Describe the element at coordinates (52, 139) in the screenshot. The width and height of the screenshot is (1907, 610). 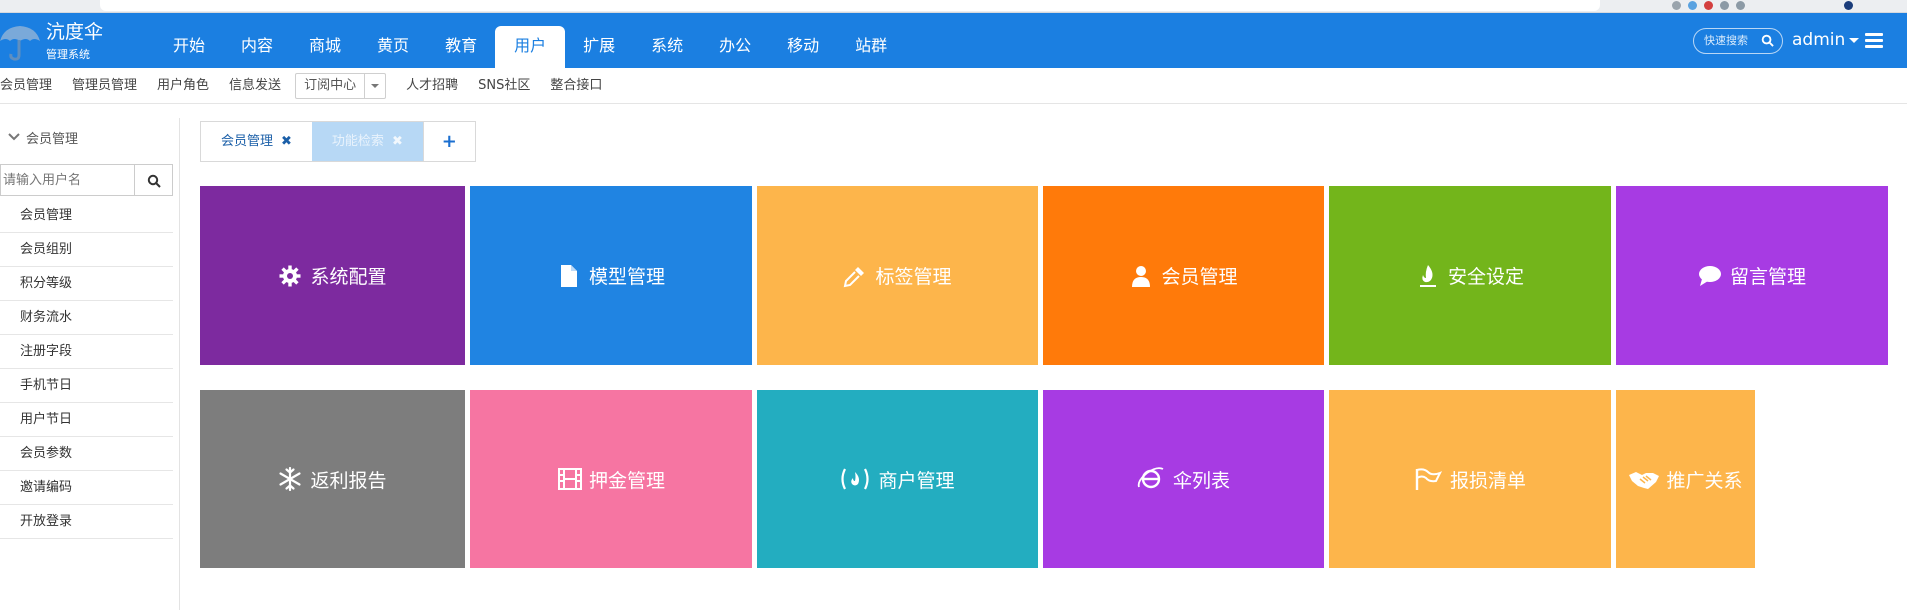
I see `sidebar-heading-label: 会员管理` at that location.